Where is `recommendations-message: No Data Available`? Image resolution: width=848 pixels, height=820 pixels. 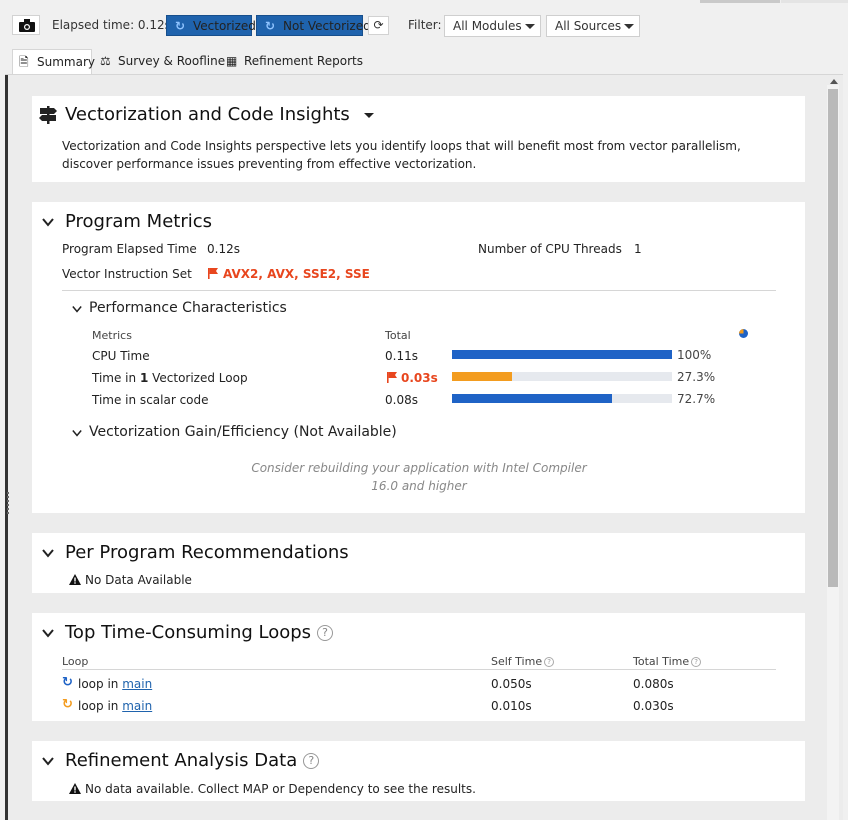 recommendations-message: No Data Available is located at coordinates (138, 580).